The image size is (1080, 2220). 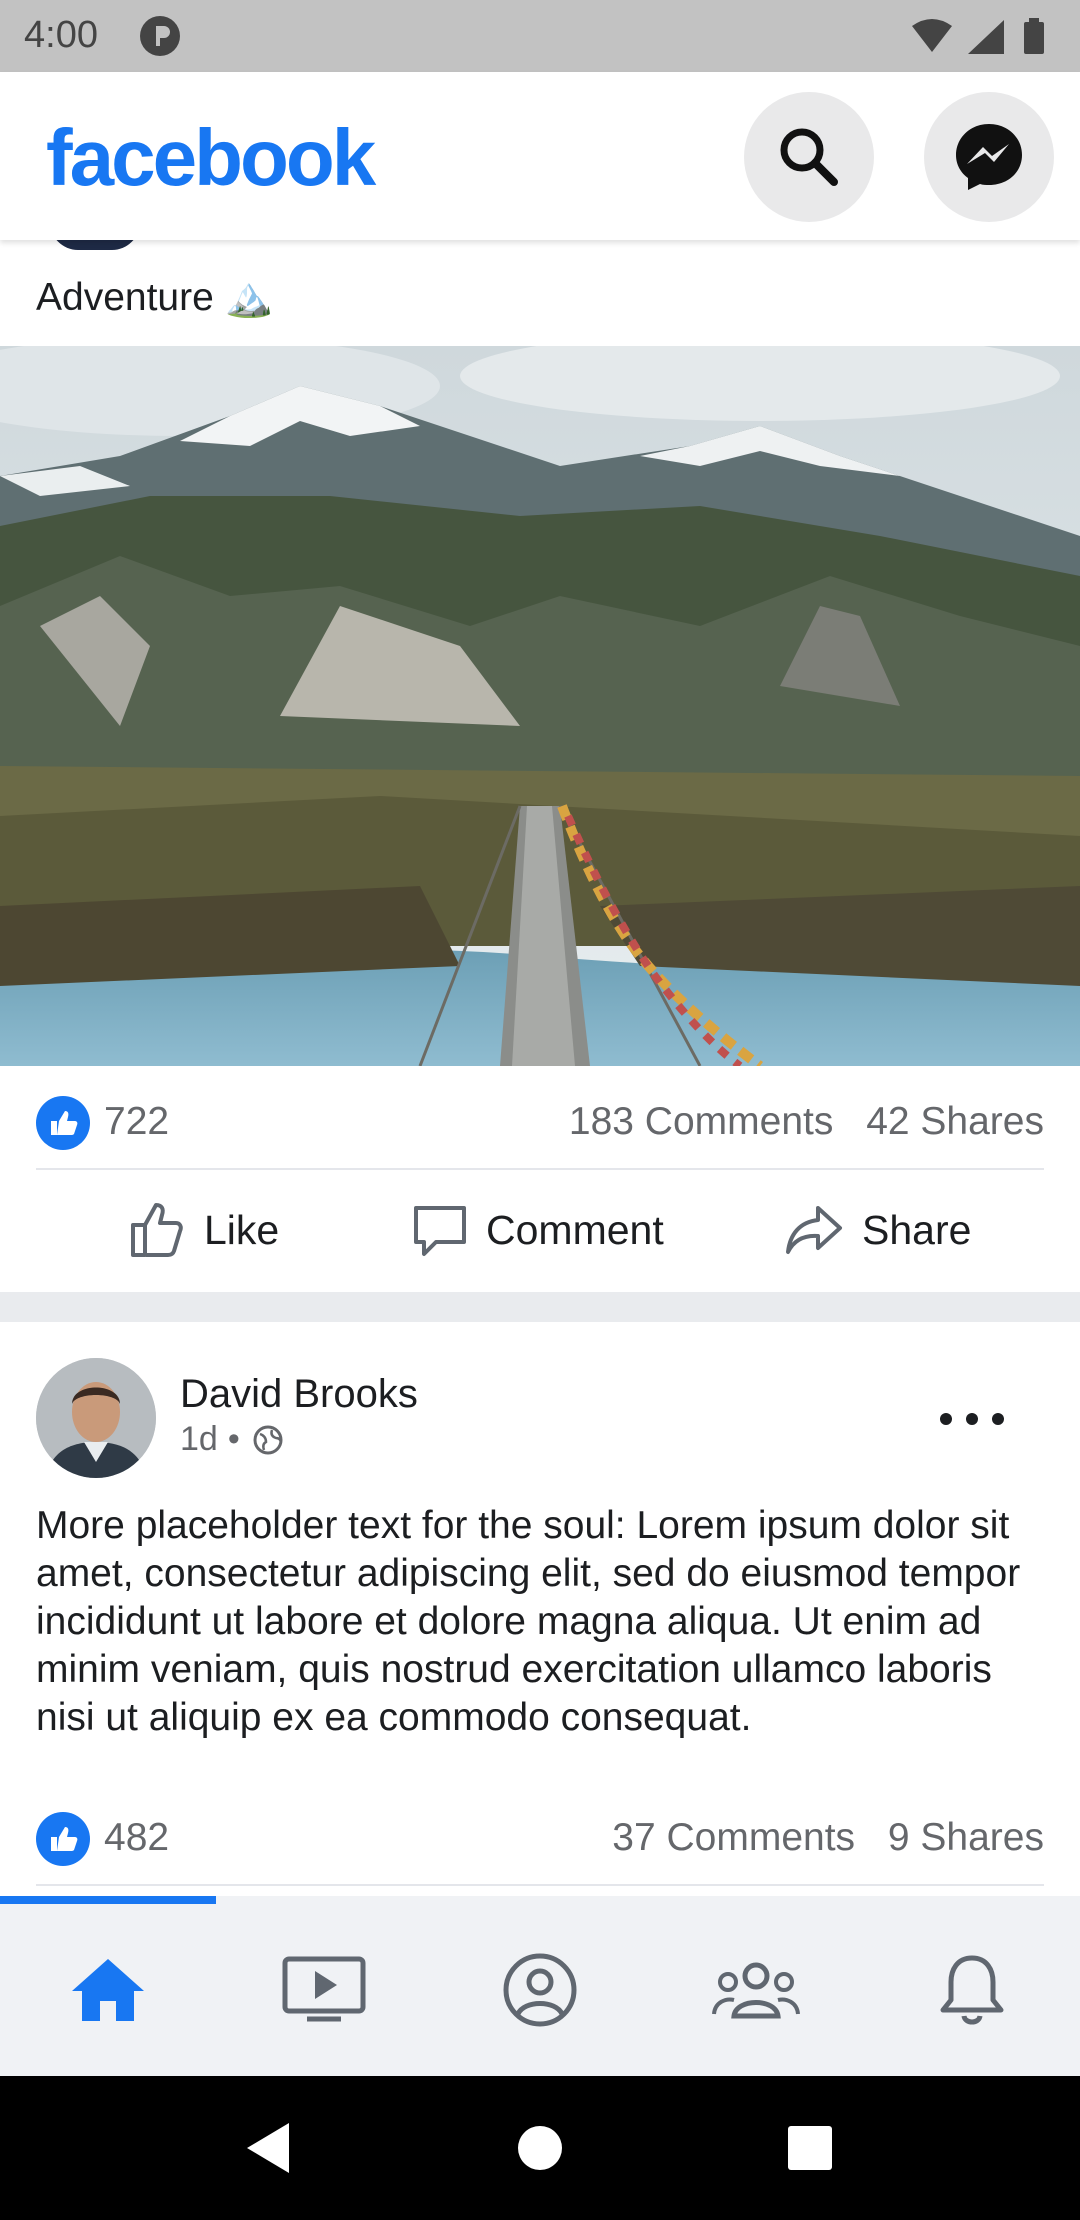 I want to click on messenger-icon, so click(x=989, y=157).